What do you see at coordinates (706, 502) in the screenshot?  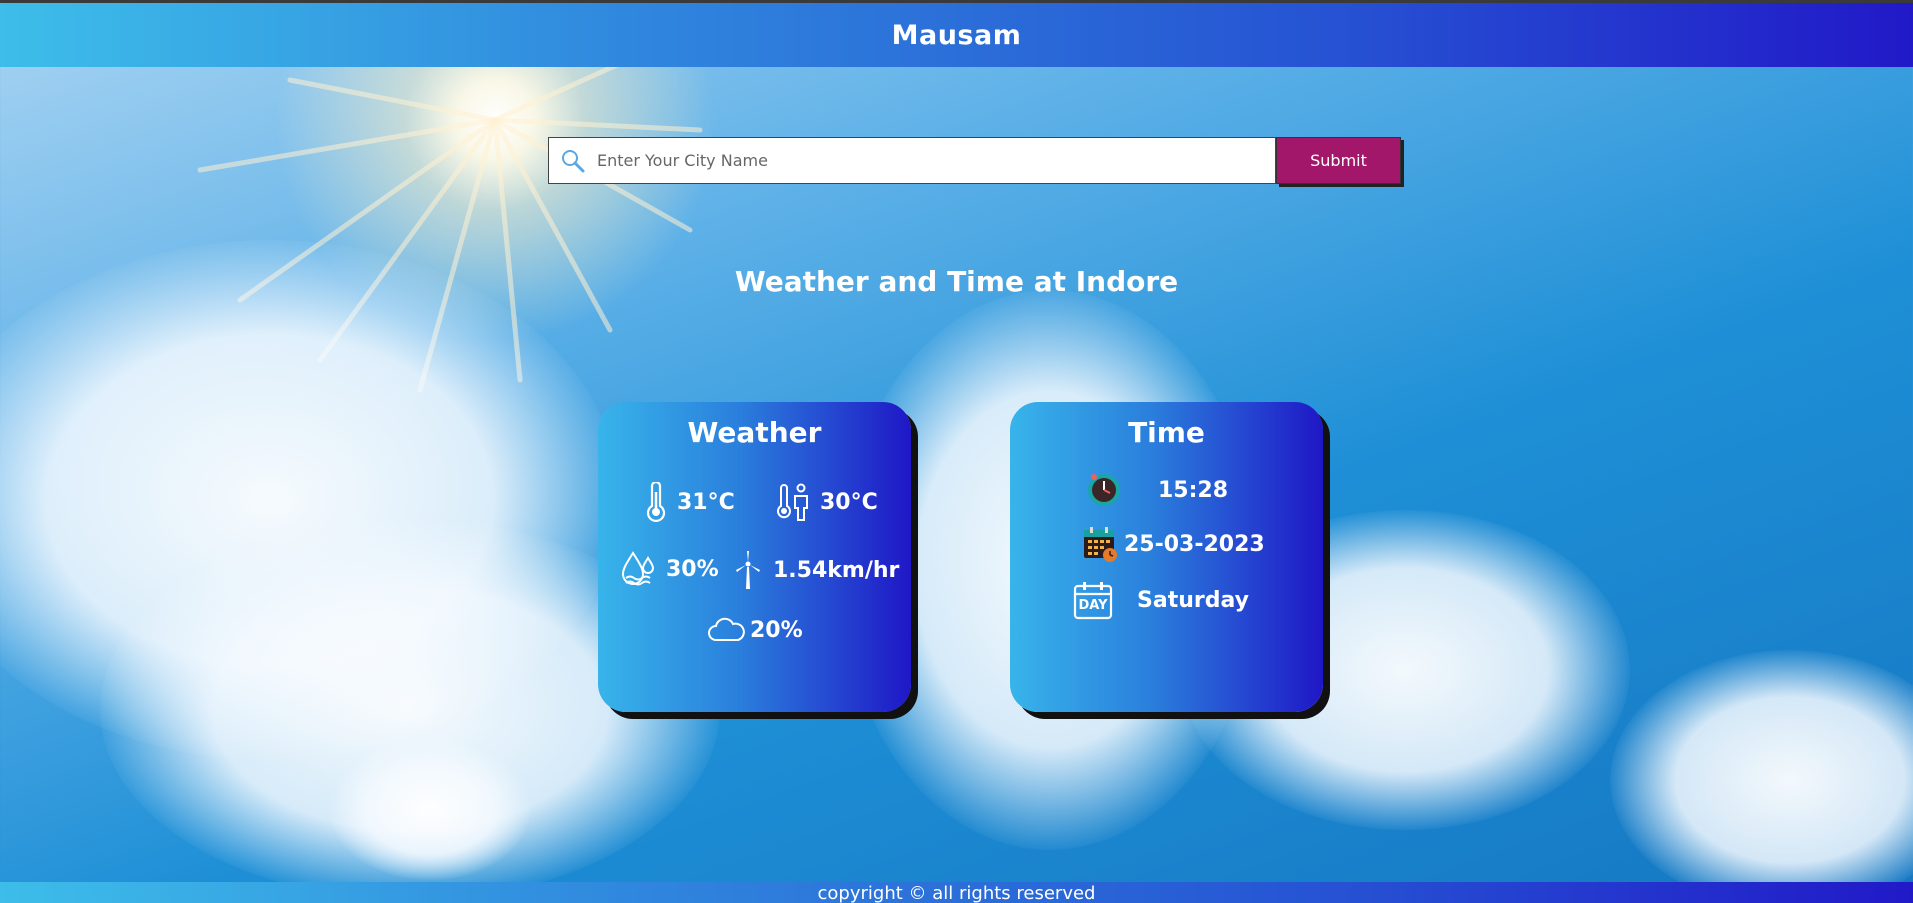 I see `temperature-value: 31°C` at bounding box center [706, 502].